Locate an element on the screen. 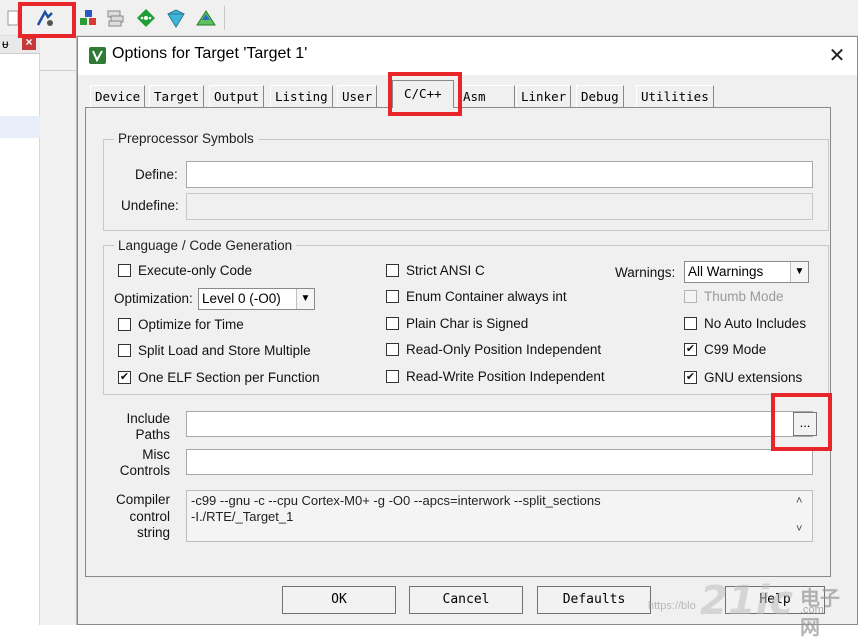  warnings-label: Warnings: is located at coordinates (645, 272).